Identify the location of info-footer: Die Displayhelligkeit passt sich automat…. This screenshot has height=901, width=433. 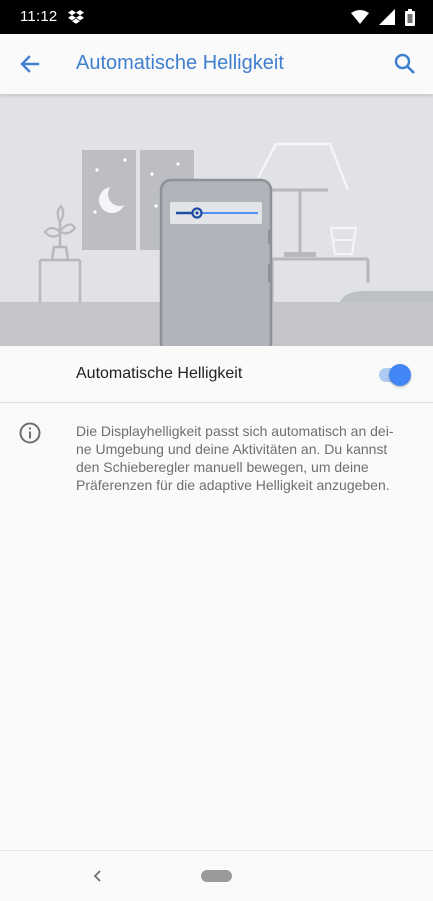
(216, 459).